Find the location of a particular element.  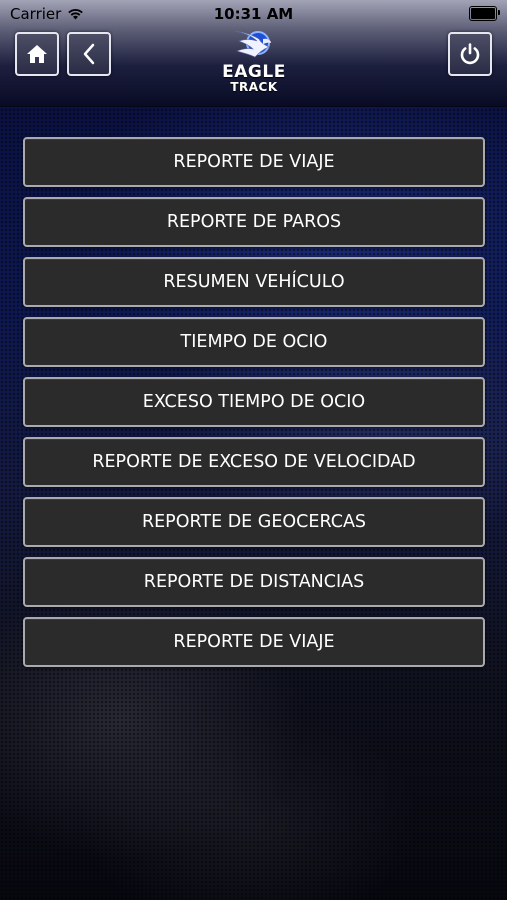

menu-button-reporte-exceso-velocidad: REPORTE DE EXCESO DE VELOCIDAD is located at coordinates (254, 462).